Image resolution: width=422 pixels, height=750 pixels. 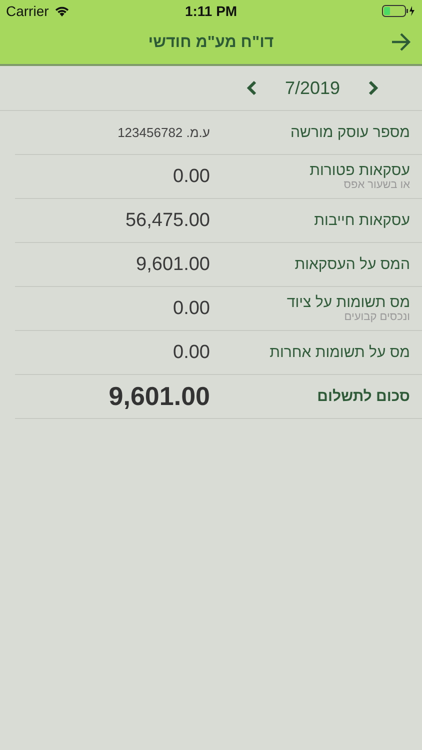 I want to click on next-chevron-icon, so click(x=373, y=88).